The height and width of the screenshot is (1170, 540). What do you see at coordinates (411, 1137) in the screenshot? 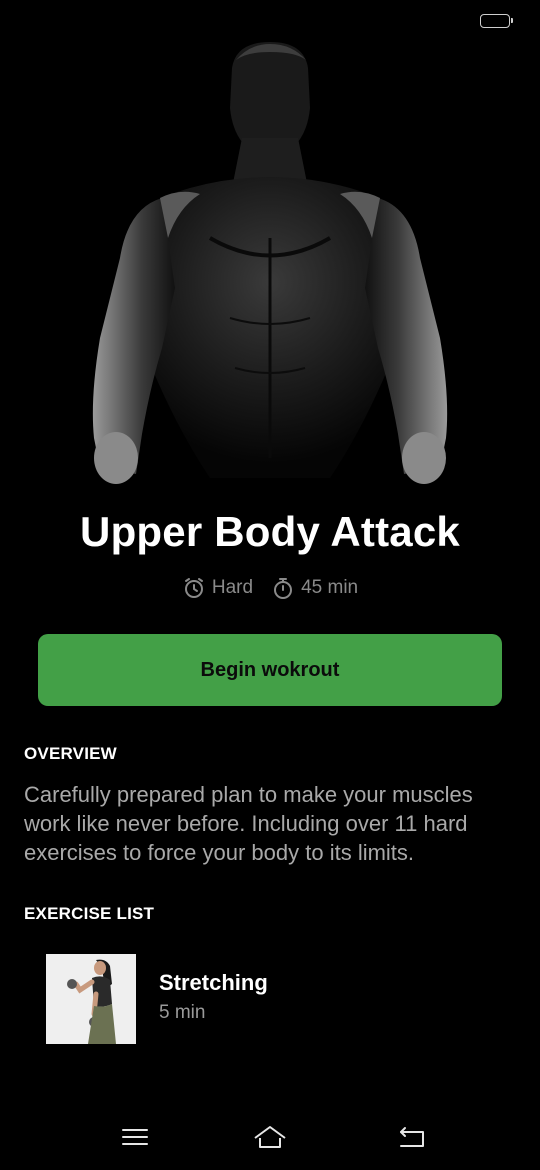
I see `back-icon` at bounding box center [411, 1137].